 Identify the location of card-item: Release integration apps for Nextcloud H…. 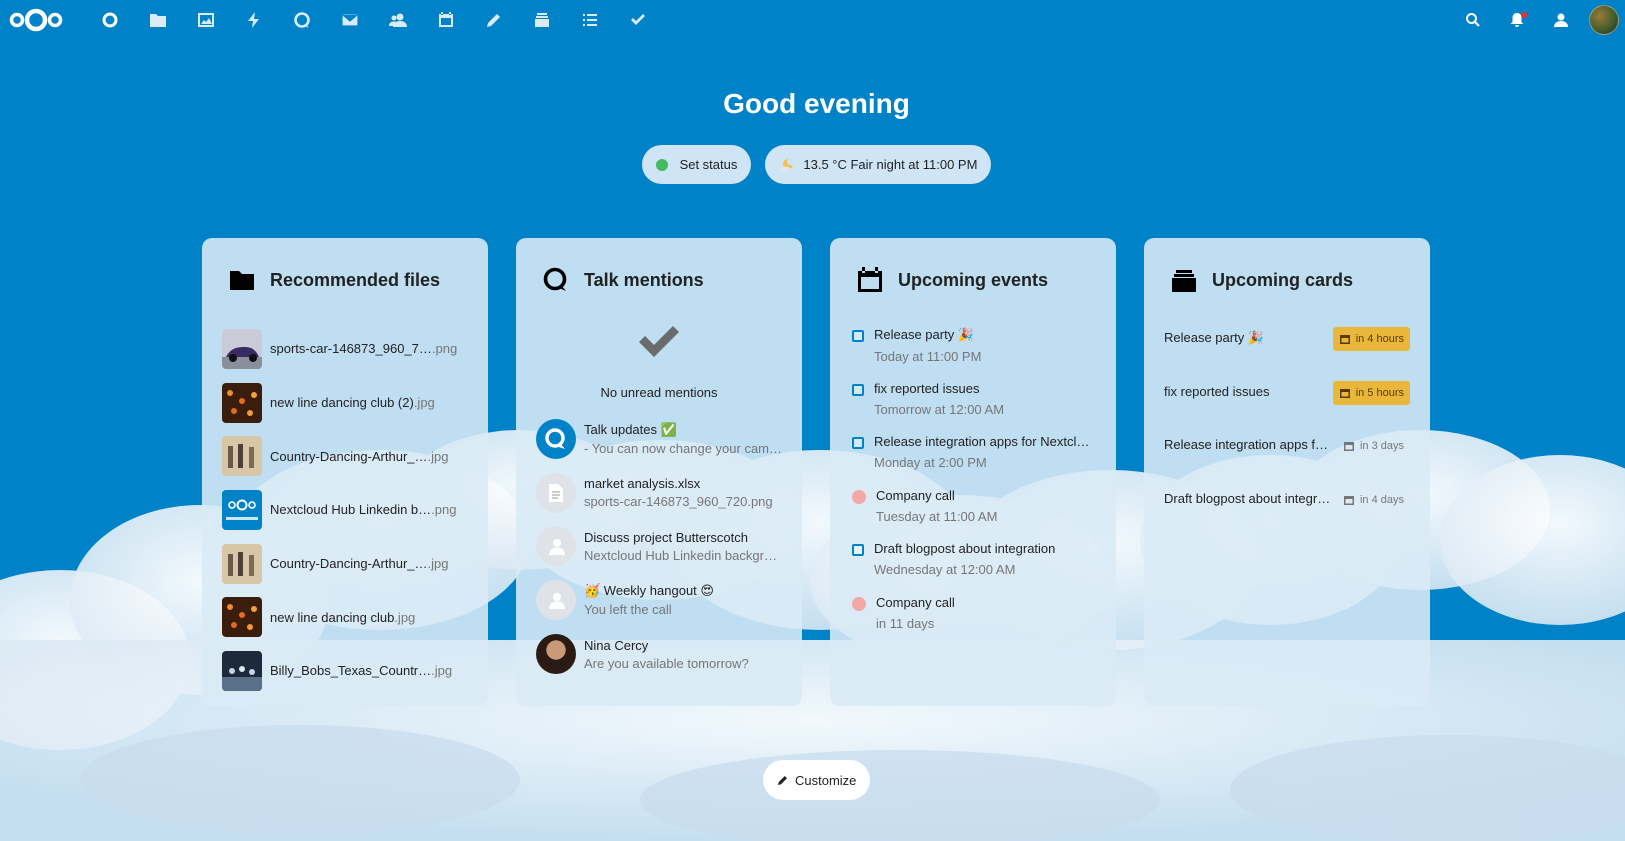
(1287, 456).